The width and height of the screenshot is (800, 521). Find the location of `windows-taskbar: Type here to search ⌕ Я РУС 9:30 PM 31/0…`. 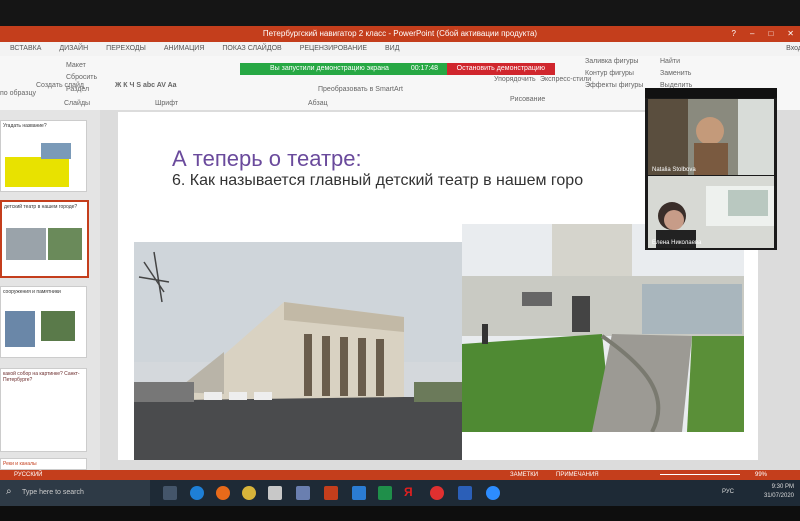

windows-taskbar: Type here to search ⌕ Я РУС 9:30 PM 31/0… is located at coordinates (400, 493).